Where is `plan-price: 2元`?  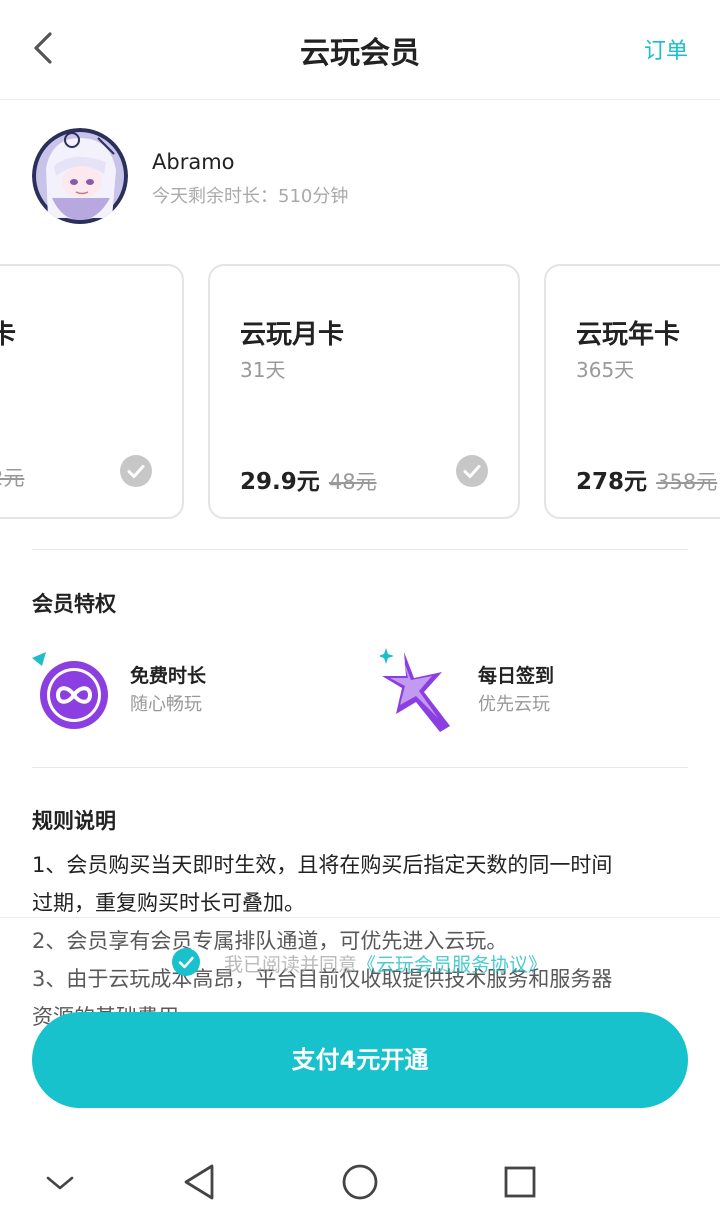 plan-price: 2元 is located at coordinates (12, 477).